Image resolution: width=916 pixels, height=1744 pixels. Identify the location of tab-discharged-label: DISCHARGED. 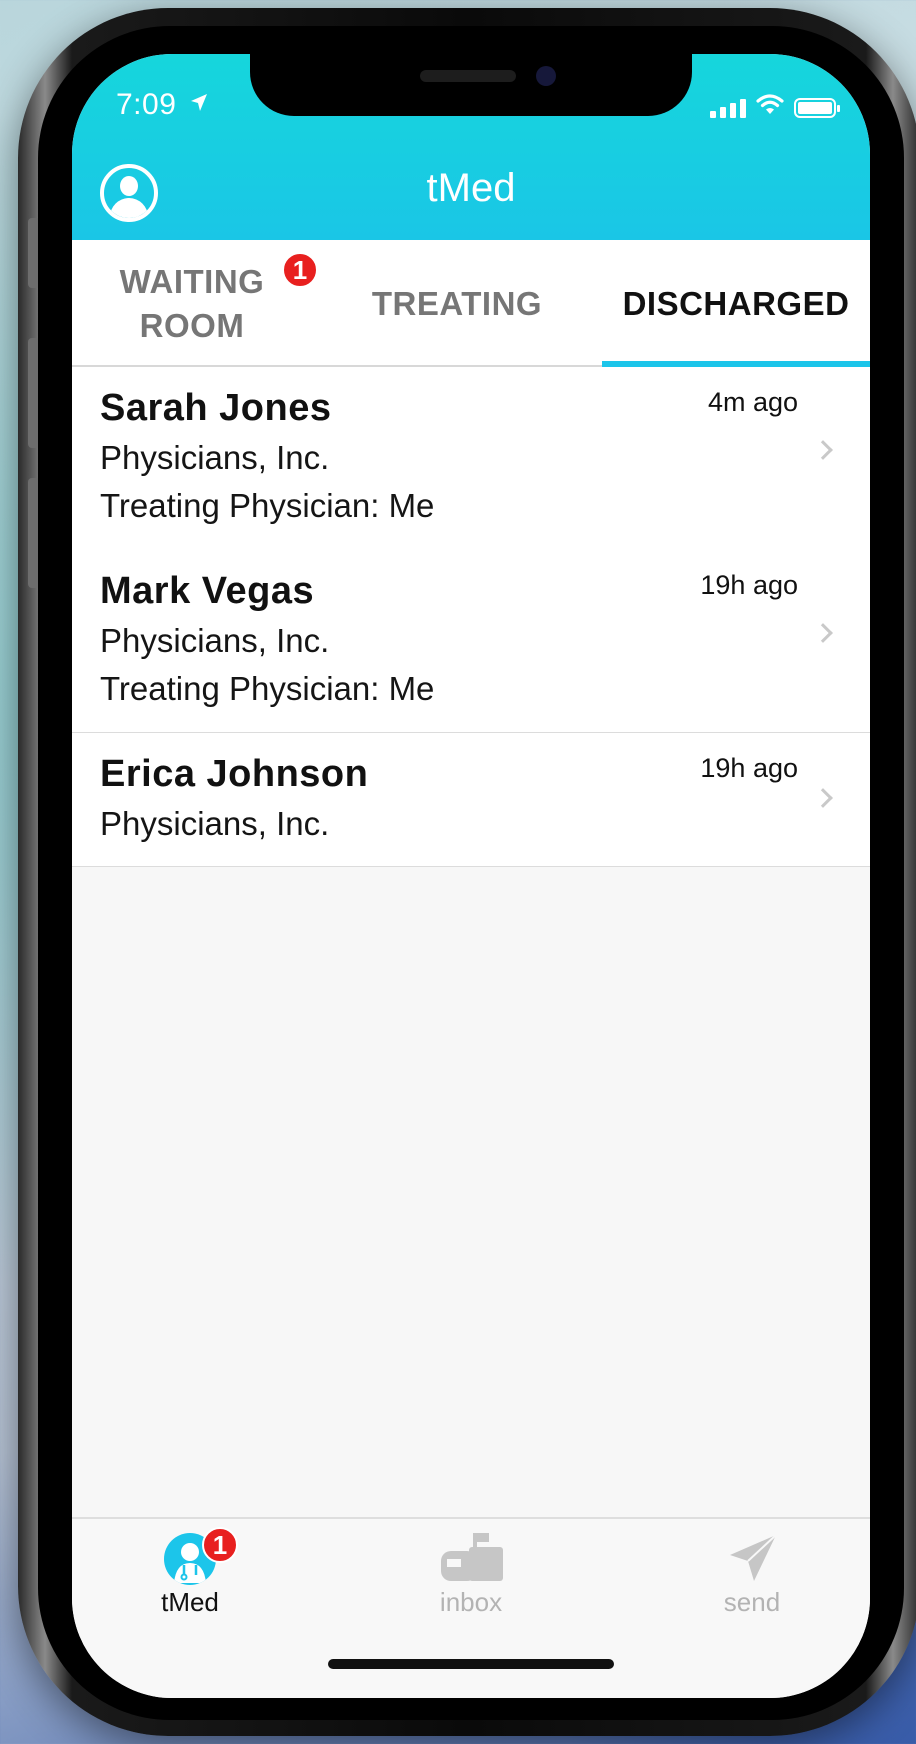
(736, 303).